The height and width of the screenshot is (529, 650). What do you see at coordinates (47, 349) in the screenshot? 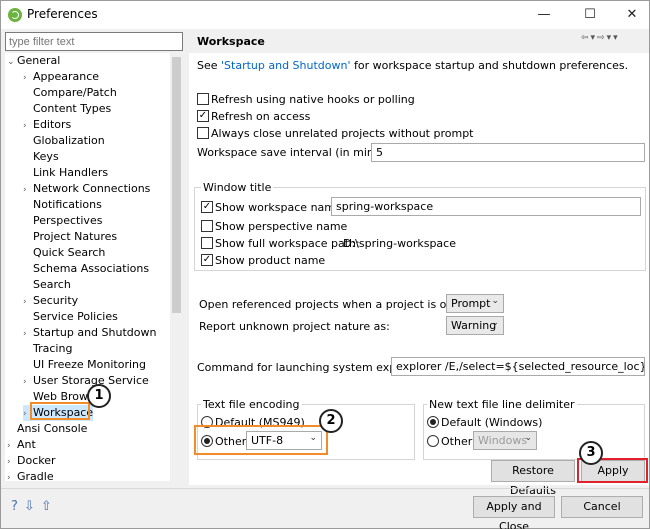
I see `tree-item: Tracing` at bounding box center [47, 349].